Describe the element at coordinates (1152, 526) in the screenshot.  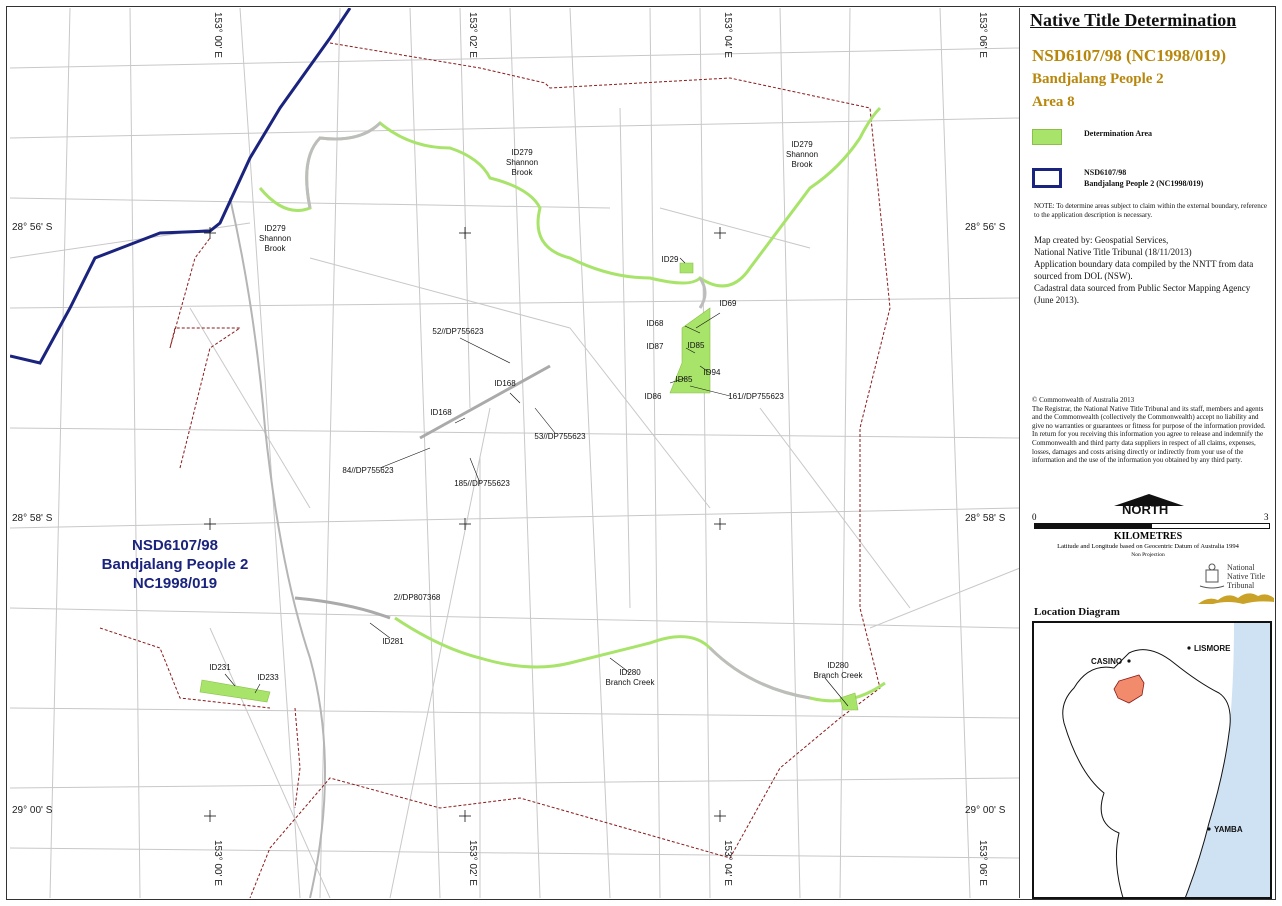
I see `scale-bar` at that location.